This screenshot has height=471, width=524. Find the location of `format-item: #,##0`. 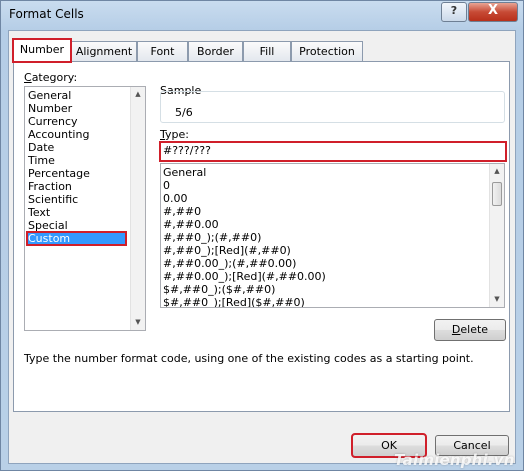

format-item: #,##0 is located at coordinates (182, 211).